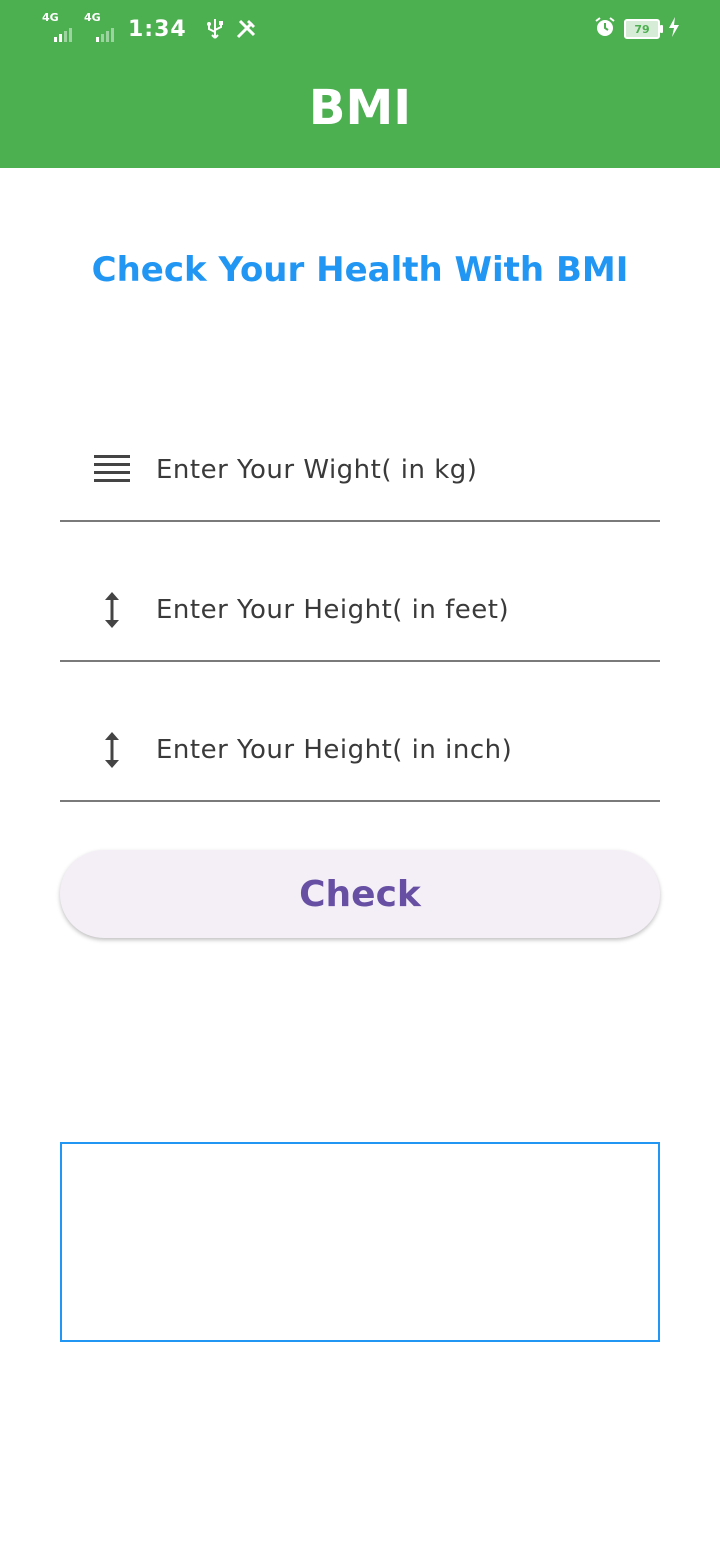 The image size is (720, 1544). I want to click on status-bar: 4G 4G 1:34 79, so click(360, 28).